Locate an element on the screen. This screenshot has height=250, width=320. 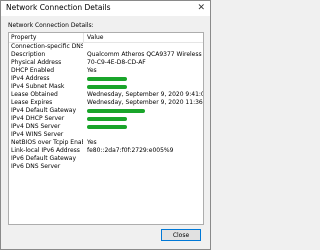
column-header-property: Property is located at coordinates (23, 37).